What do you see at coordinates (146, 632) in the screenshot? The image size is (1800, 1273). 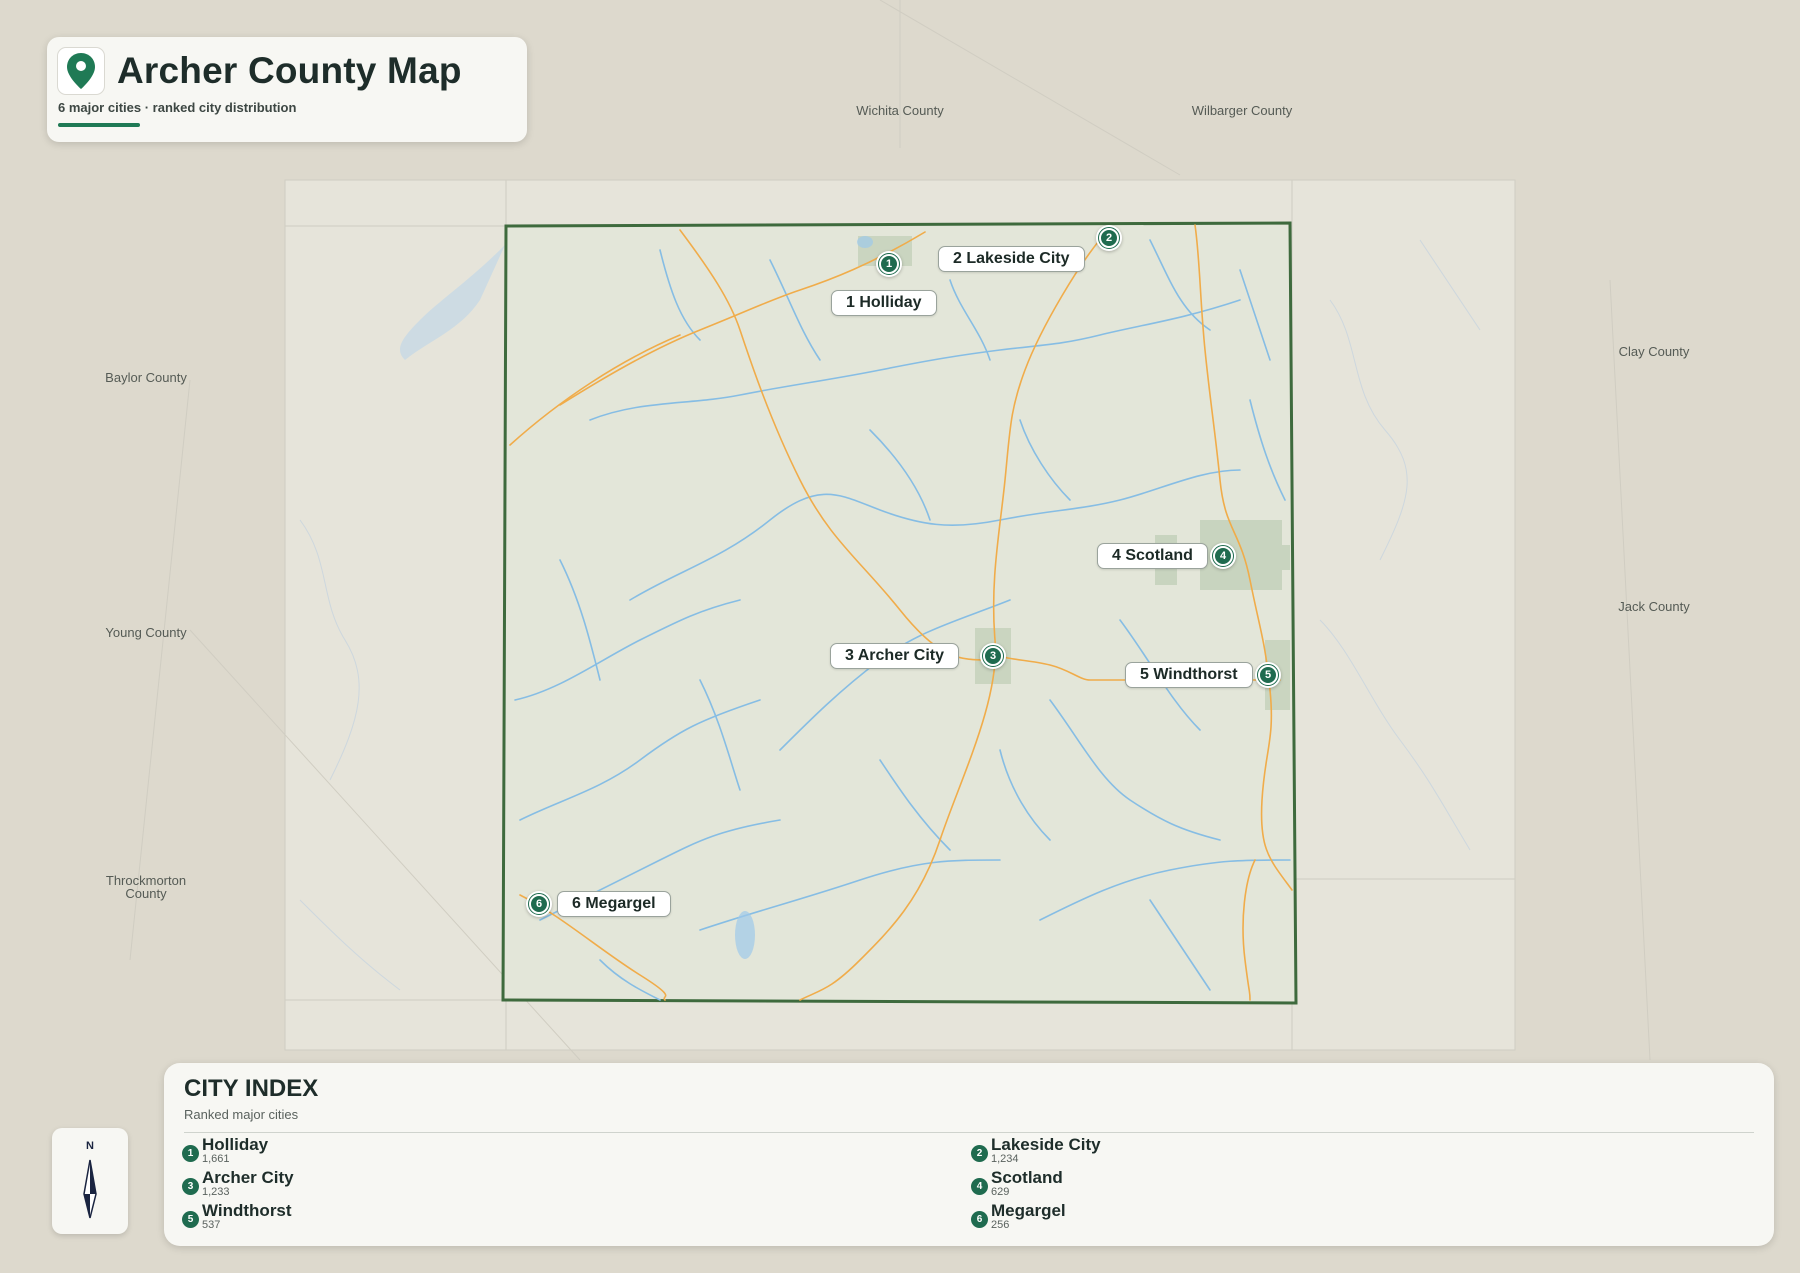 I see `neighbor-county-label: Young County` at bounding box center [146, 632].